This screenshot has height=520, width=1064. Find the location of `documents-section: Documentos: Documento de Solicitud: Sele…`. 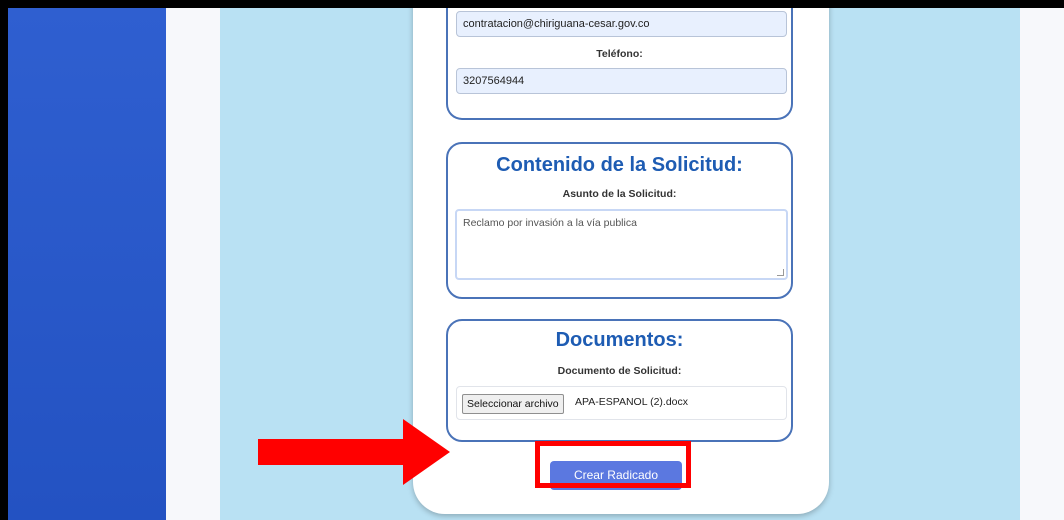

documents-section: Documentos: Documento de Solicitud: Sele… is located at coordinates (619, 380).